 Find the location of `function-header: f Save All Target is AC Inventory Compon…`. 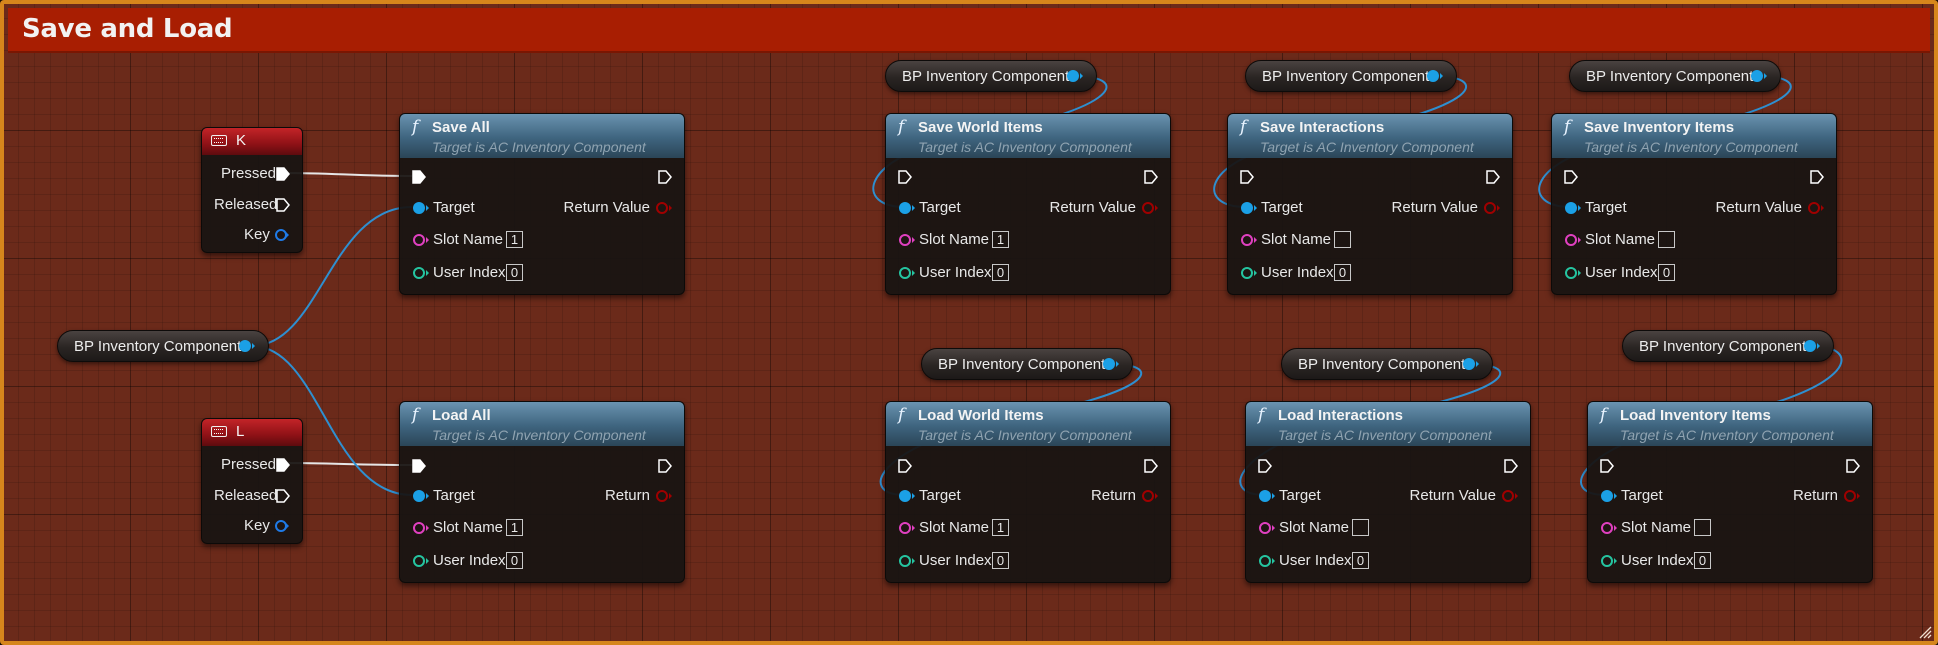

function-header: f Save All Target is AC Inventory Compon… is located at coordinates (542, 136).